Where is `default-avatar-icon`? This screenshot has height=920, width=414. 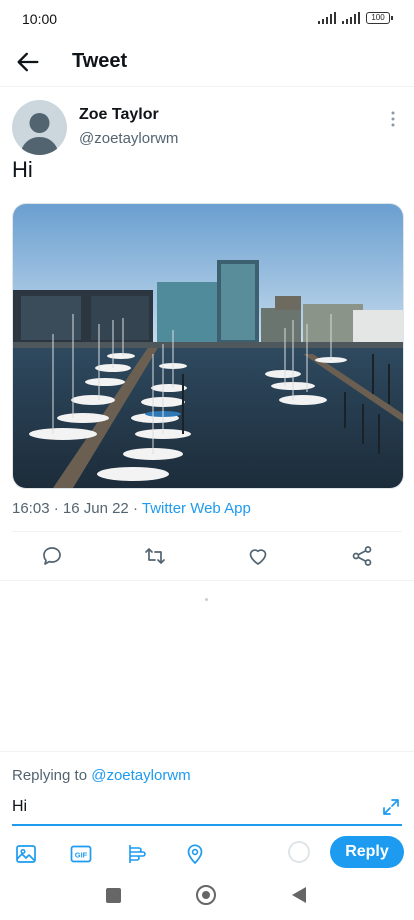 default-avatar-icon is located at coordinates (39, 134).